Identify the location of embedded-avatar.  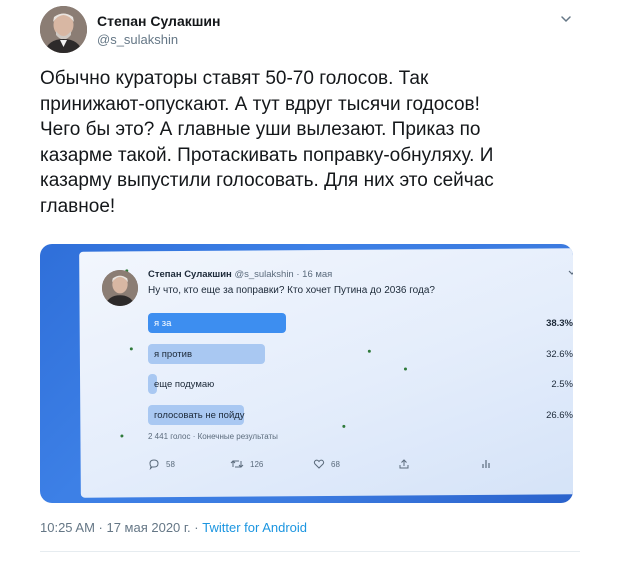
(120, 288).